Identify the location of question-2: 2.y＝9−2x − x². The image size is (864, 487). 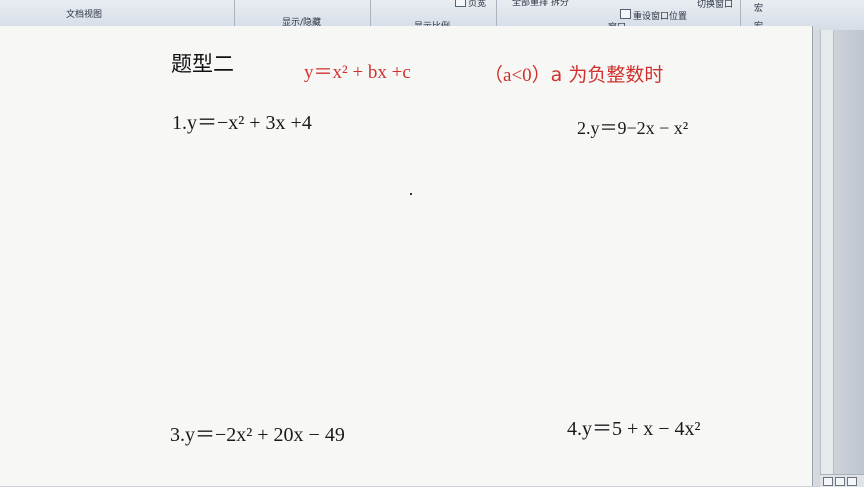
(633, 128).